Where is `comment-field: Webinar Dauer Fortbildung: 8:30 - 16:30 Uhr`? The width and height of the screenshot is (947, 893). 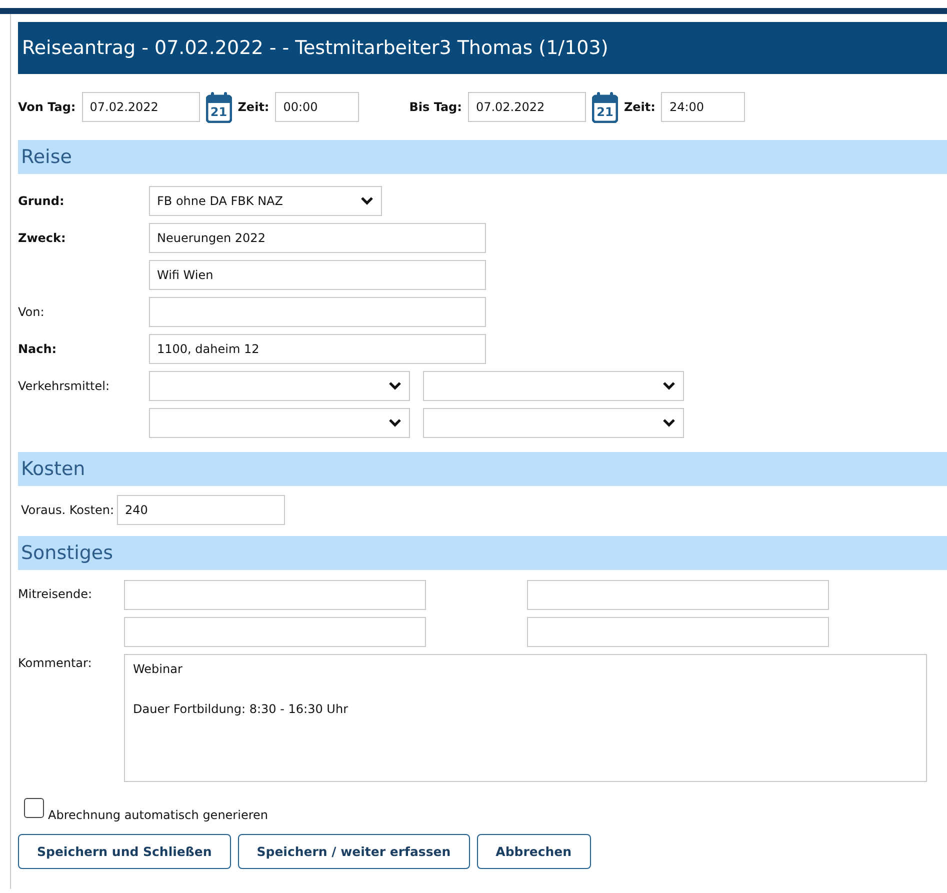
comment-field: Webinar Dauer Fortbildung: 8:30 - 16:30 Uhr is located at coordinates (525, 718).